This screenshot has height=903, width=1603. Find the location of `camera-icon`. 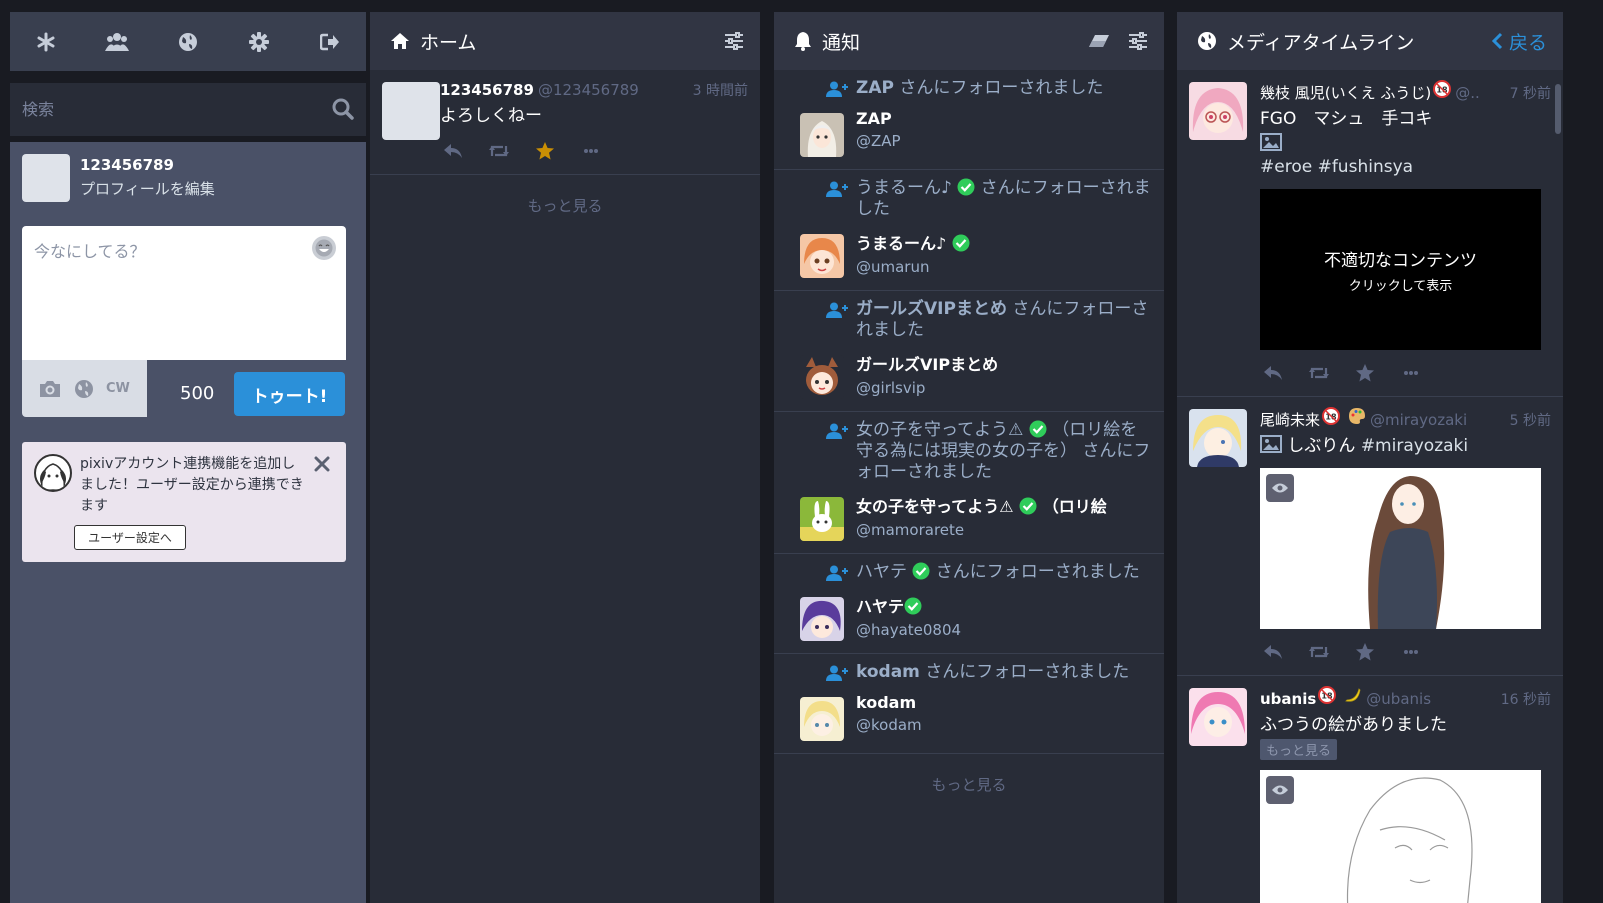

camera-icon is located at coordinates (50, 389).